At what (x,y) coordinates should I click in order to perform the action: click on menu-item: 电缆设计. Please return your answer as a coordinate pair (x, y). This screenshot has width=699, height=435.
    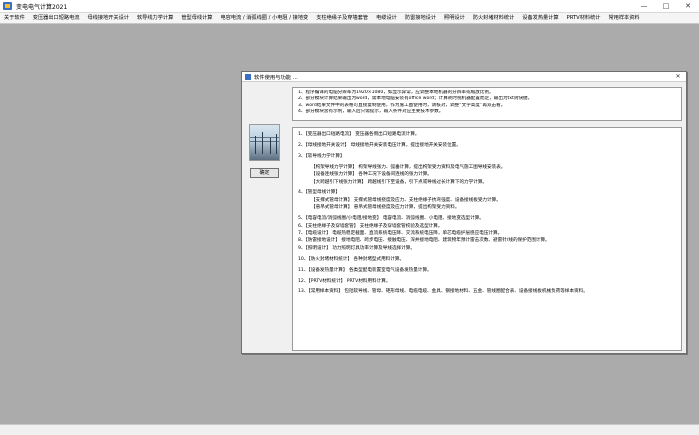
    Looking at the image, I should click on (386, 18).